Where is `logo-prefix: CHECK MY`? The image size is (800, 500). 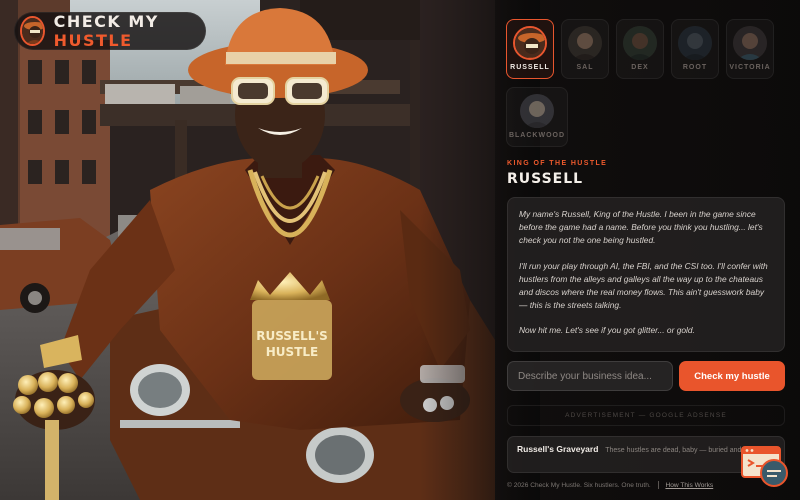 logo-prefix: CHECK MY is located at coordinates (106, 21).